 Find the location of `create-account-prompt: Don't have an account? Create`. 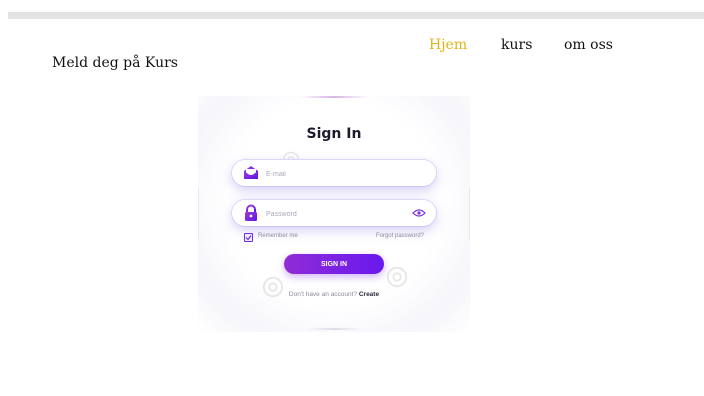

create-account-prompt: Don't have an account? Create is located at coordinates (334, 294).